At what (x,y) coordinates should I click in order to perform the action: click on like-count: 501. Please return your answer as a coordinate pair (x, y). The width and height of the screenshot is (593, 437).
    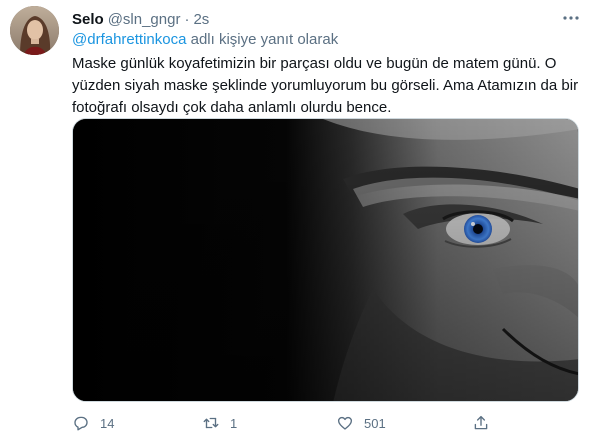
    Looking at the image, I should click on (375, 423).